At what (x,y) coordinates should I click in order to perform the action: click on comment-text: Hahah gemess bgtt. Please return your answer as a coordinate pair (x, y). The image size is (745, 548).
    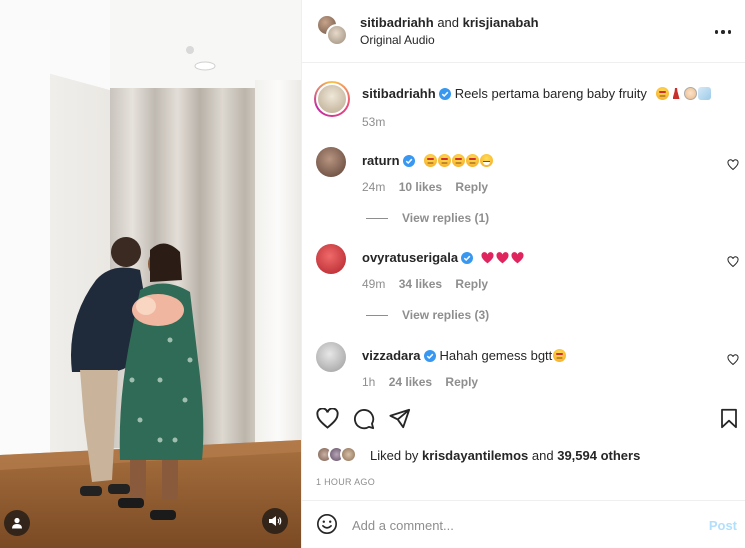
    Looking at the image, I should click on (496, 355).